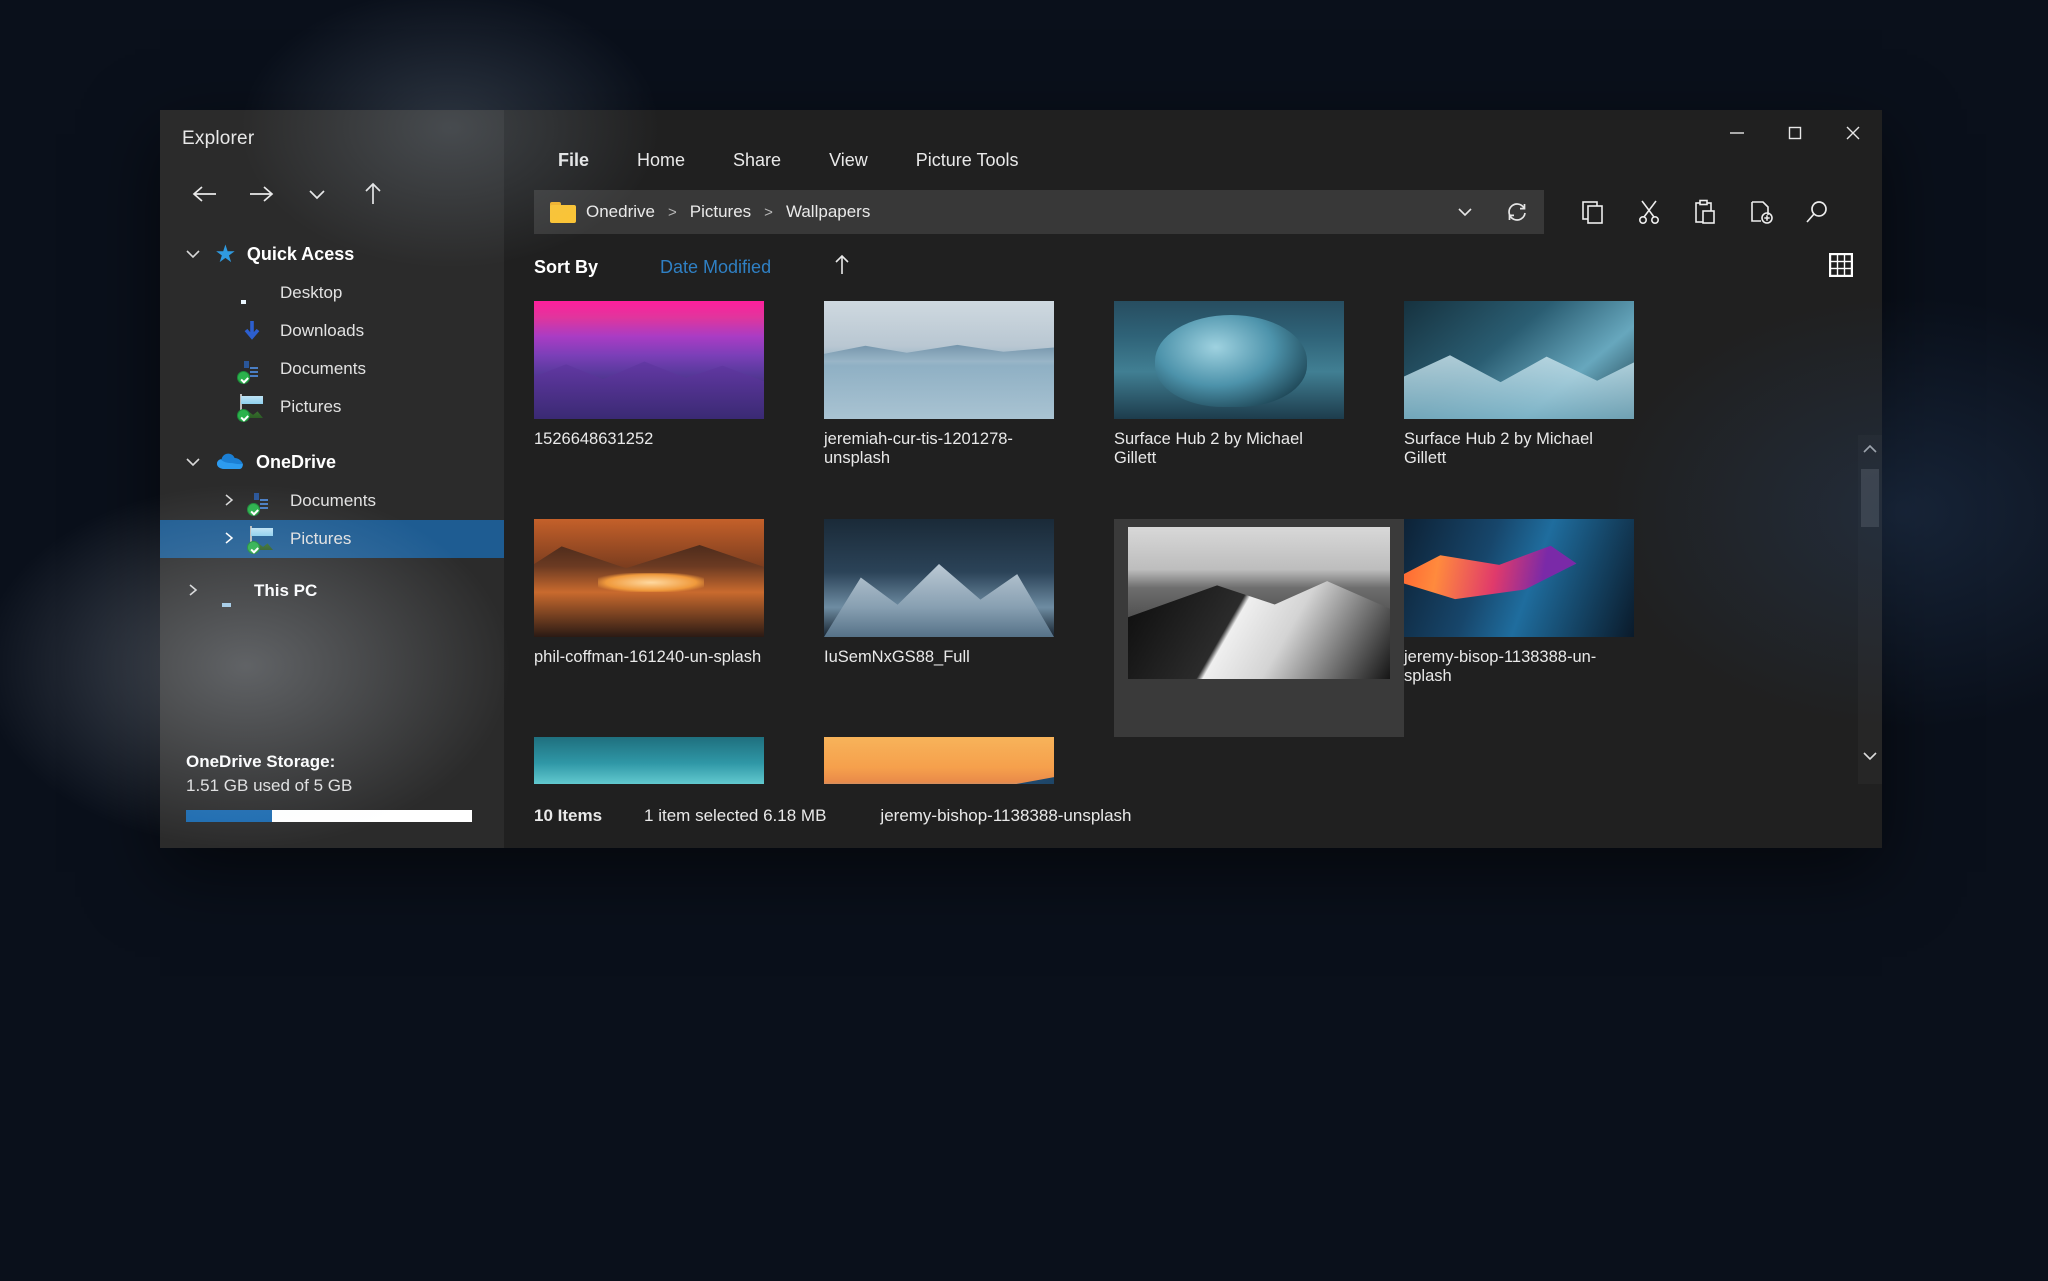 Image resolution: width=2048 pixels, height=1281 pixels. Describe the element at coordinates (1193, 160) in the screenshot. I see `ribbon-tabs: File Home Share View Picture Tools` at that location.